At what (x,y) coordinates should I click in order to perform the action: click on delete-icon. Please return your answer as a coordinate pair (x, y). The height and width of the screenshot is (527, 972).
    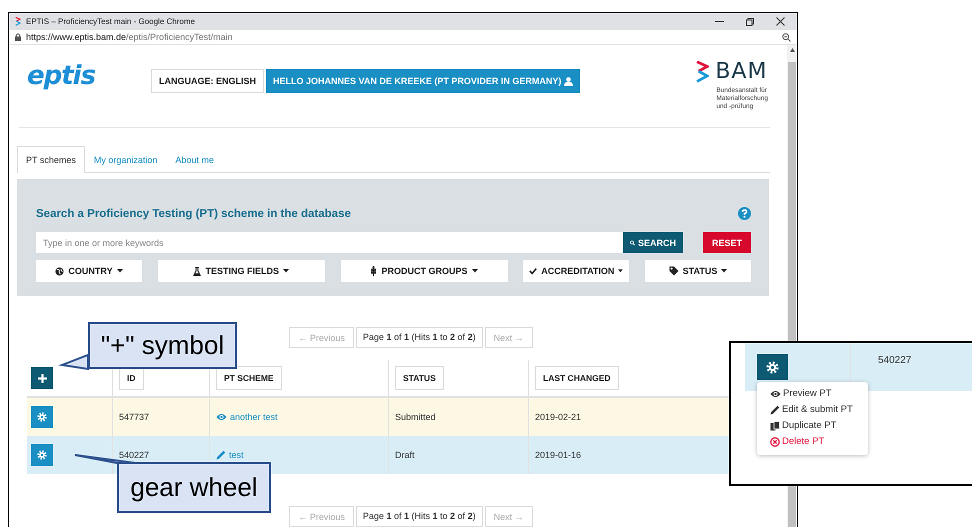
    Looking at the image, I should click on (775, 441).